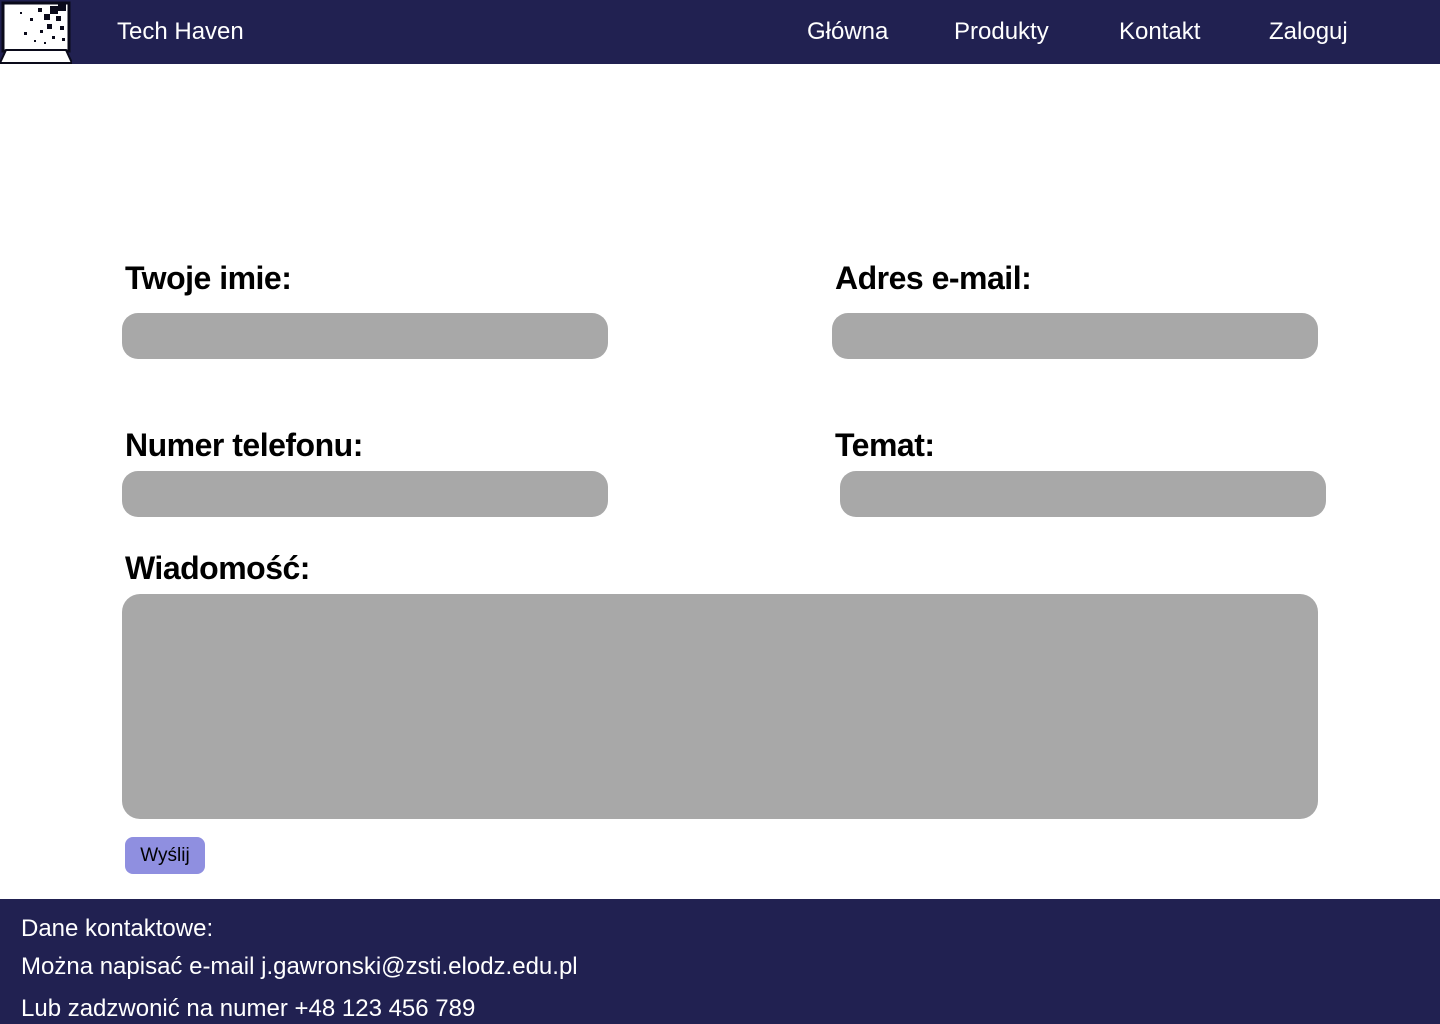 This screenshot has height=1024, width=1440. What do you see at coordinates (1308, 32) in the screenshot?
I see `nav-link-zaloguj: Zaloguj` at bounding box center [1308, 32].